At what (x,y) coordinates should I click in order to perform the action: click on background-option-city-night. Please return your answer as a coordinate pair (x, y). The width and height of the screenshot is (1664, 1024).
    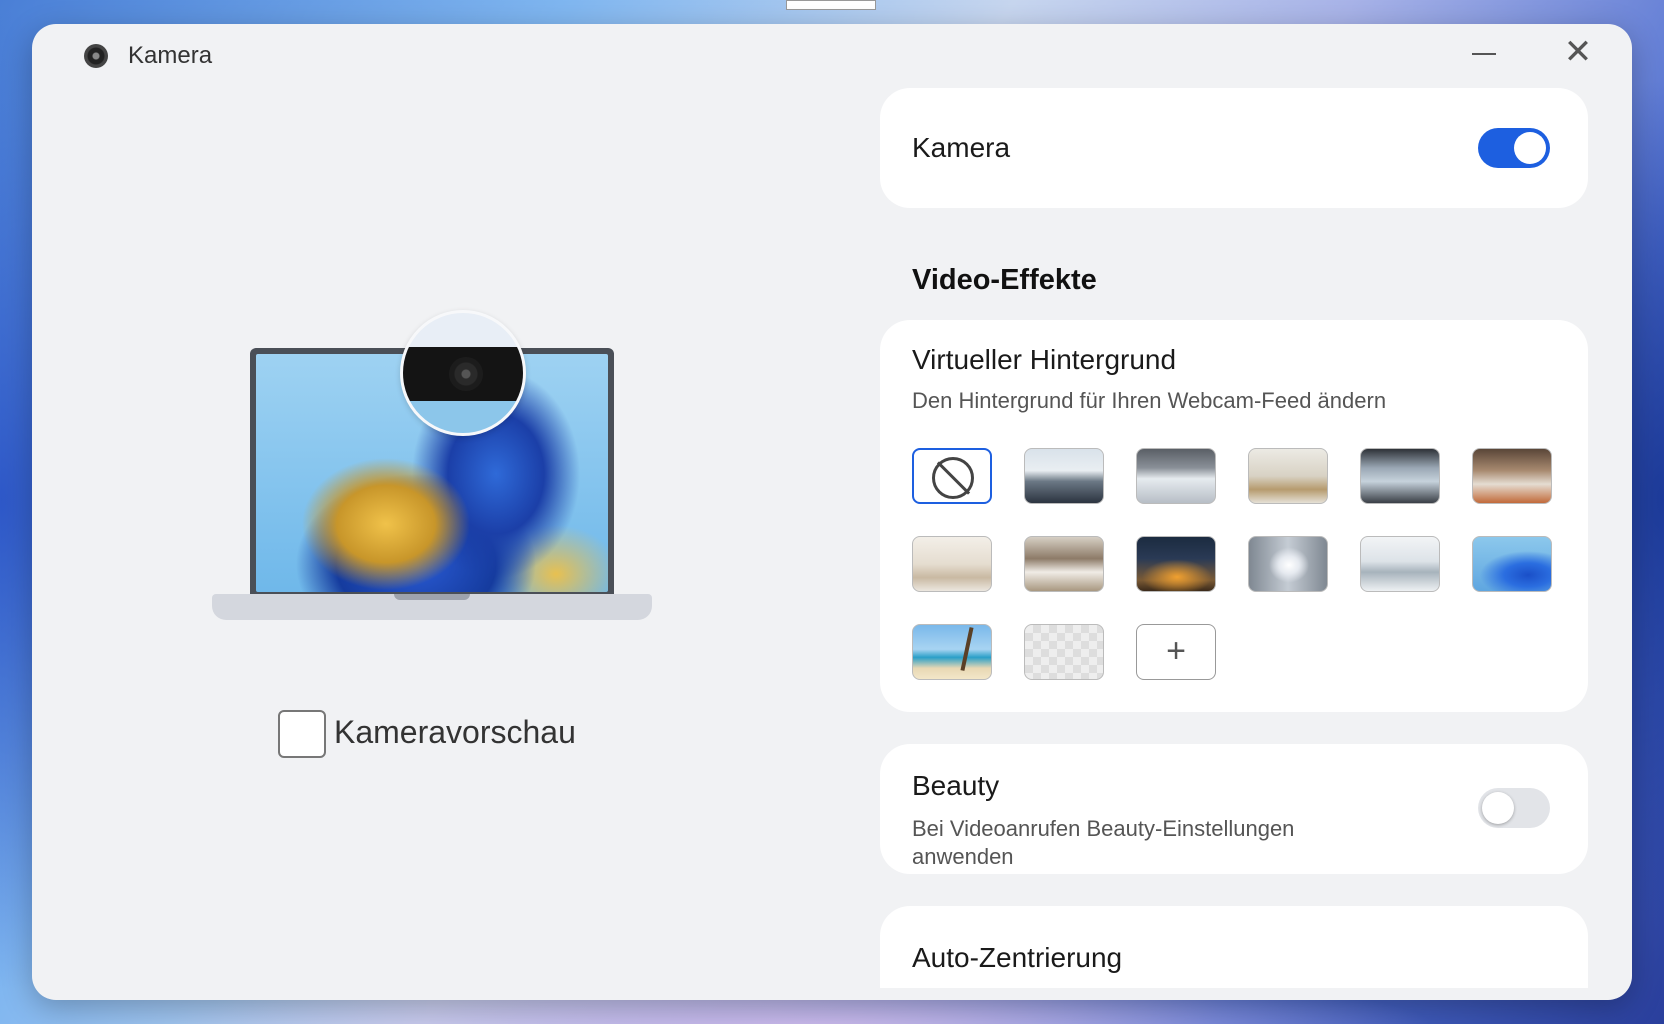
    Looking at the image, I should click on (1176, 564).